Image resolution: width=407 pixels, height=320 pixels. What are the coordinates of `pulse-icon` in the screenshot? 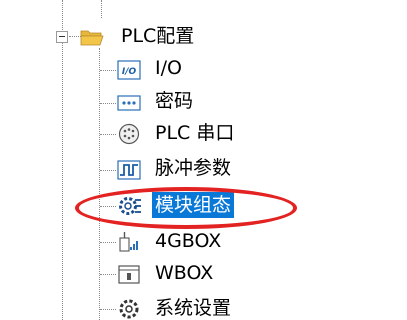 It's located at (129, 170).